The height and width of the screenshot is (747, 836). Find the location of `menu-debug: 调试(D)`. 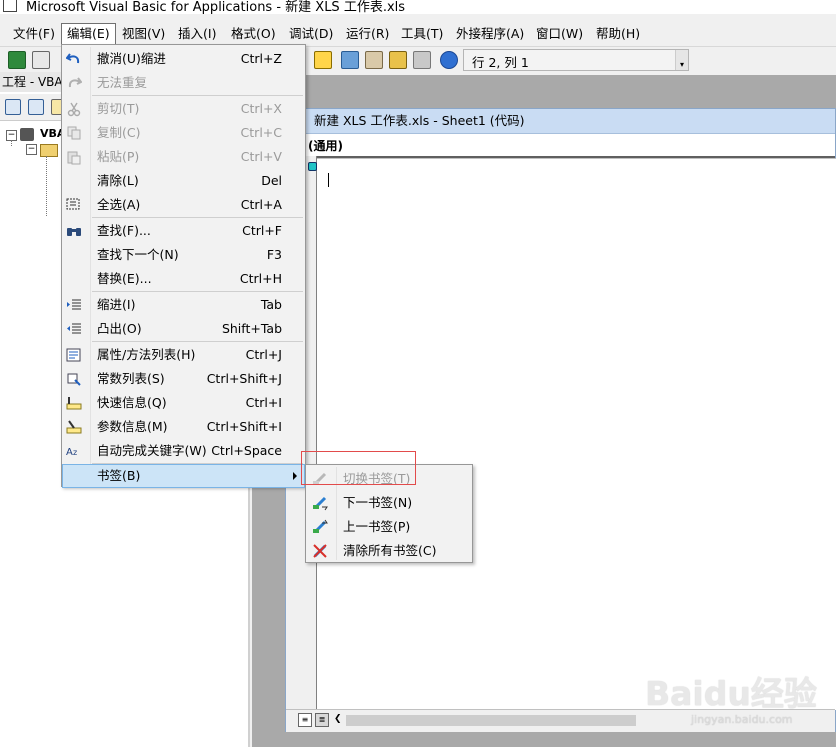

menu-debug: 调试(D) is located at coordinates (311, 34).